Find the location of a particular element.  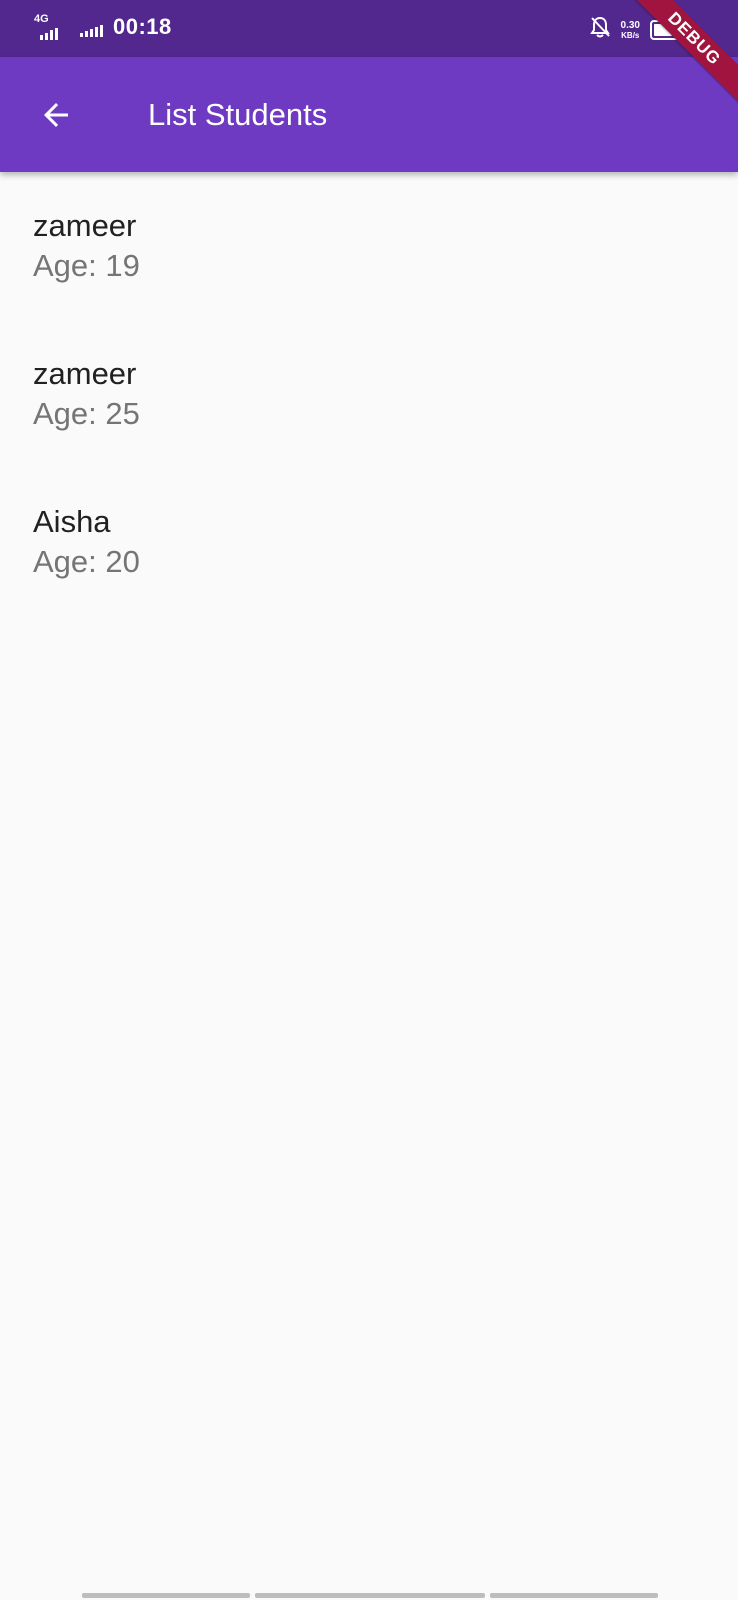

battery-icon is located at coordinates (671, 29).